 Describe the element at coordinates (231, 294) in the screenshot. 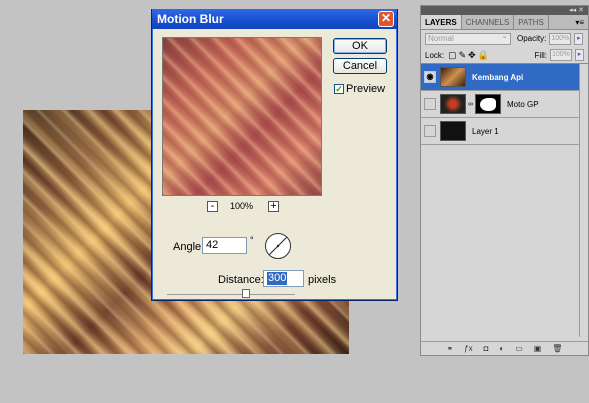

I see `distance-slider-track` at that location.